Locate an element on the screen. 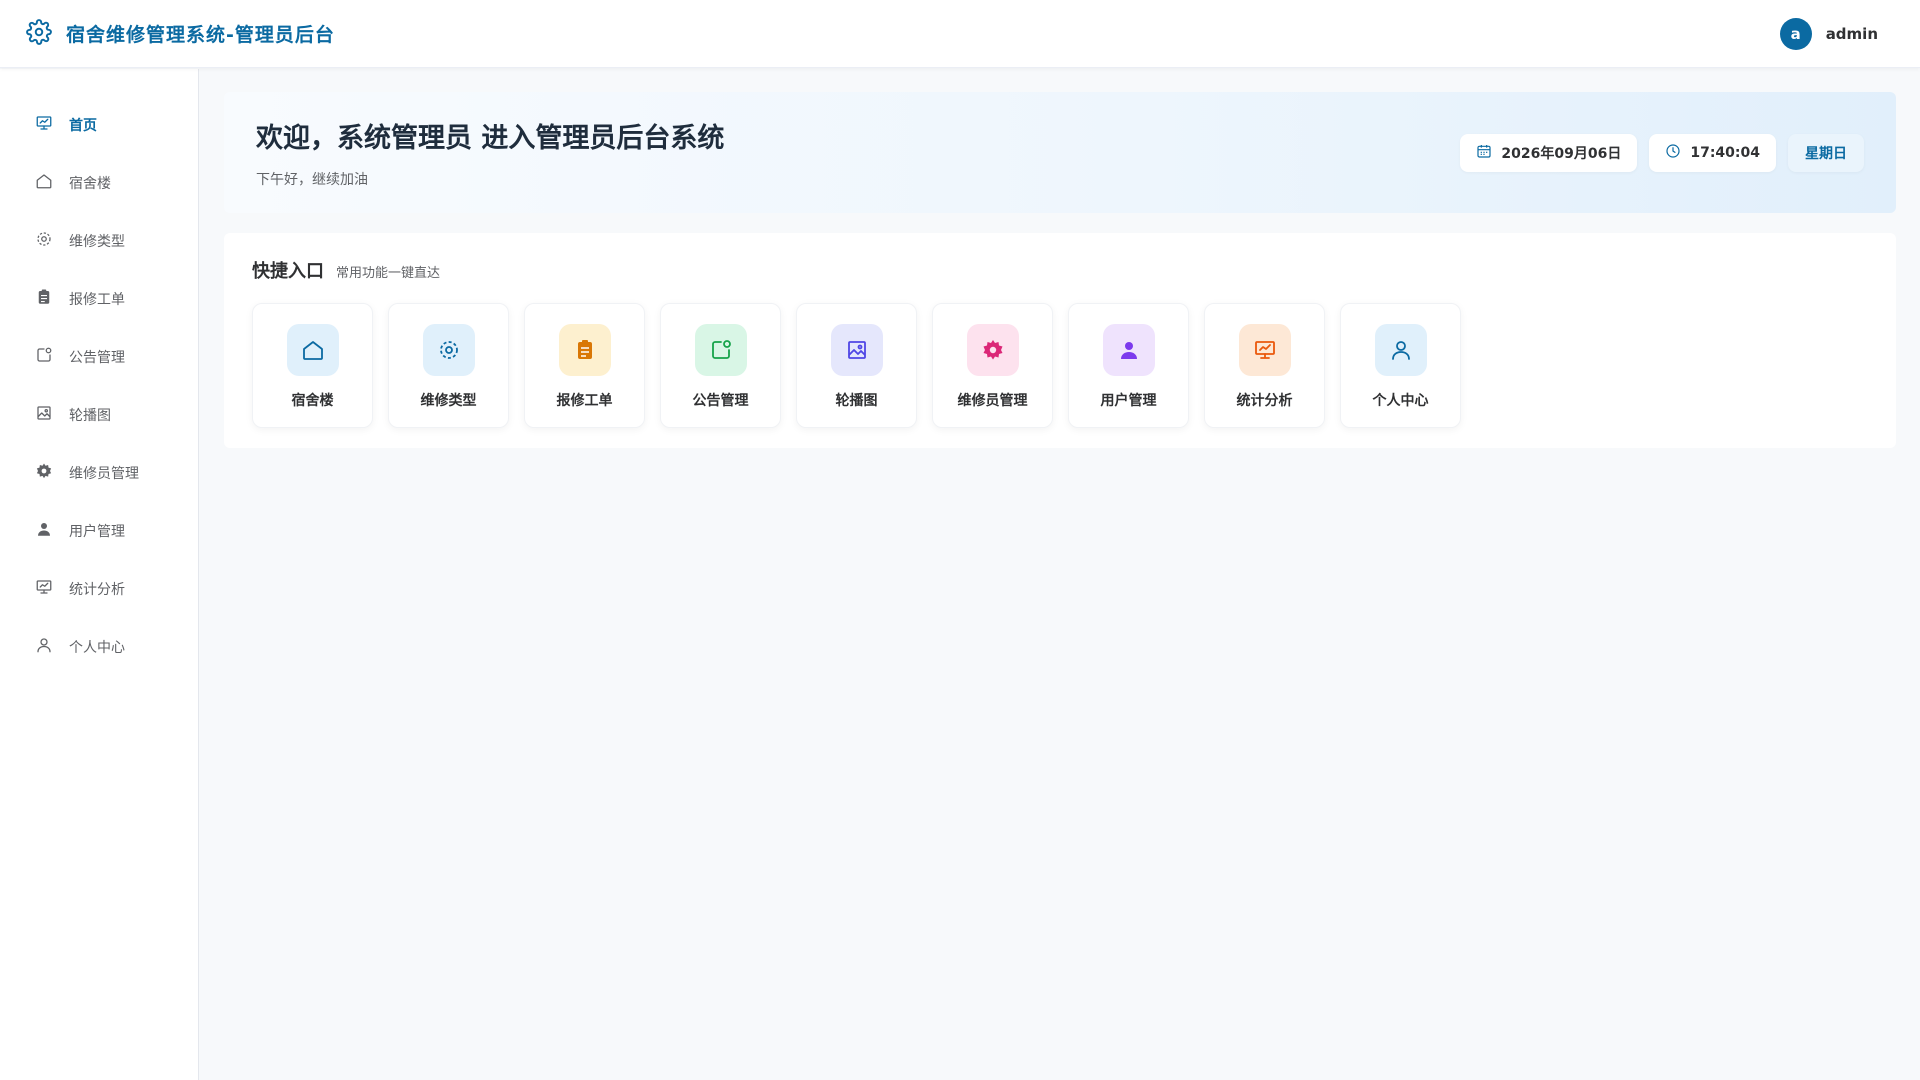  sidebar-item-user-management: 用户管理 is located at coordinates (99, 531).